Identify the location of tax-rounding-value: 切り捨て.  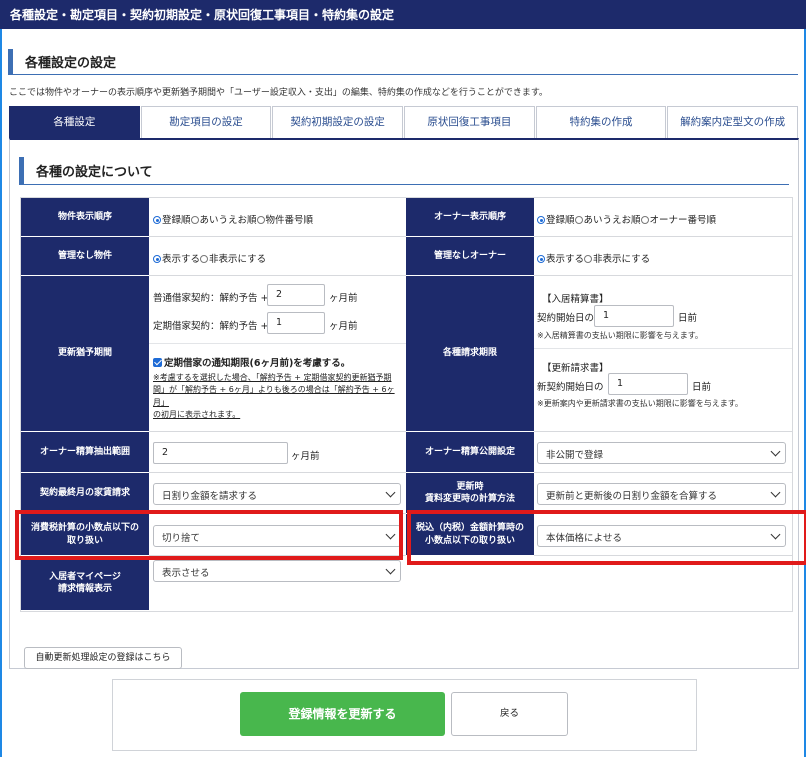
(181, 538).